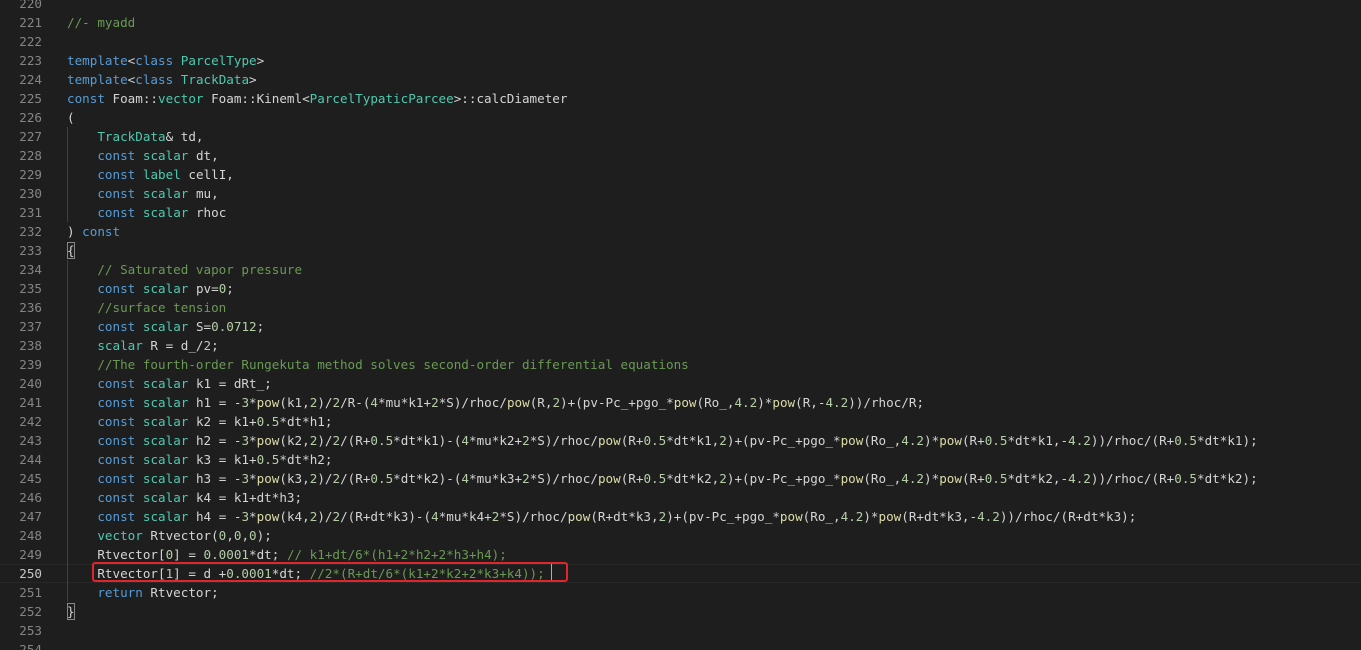 The image size is (1361, 650). Describe the element at coordinates (680, 535) in the screenshot. I see `code-line: 248 vector Rtvector(0,0,0);` at that location.